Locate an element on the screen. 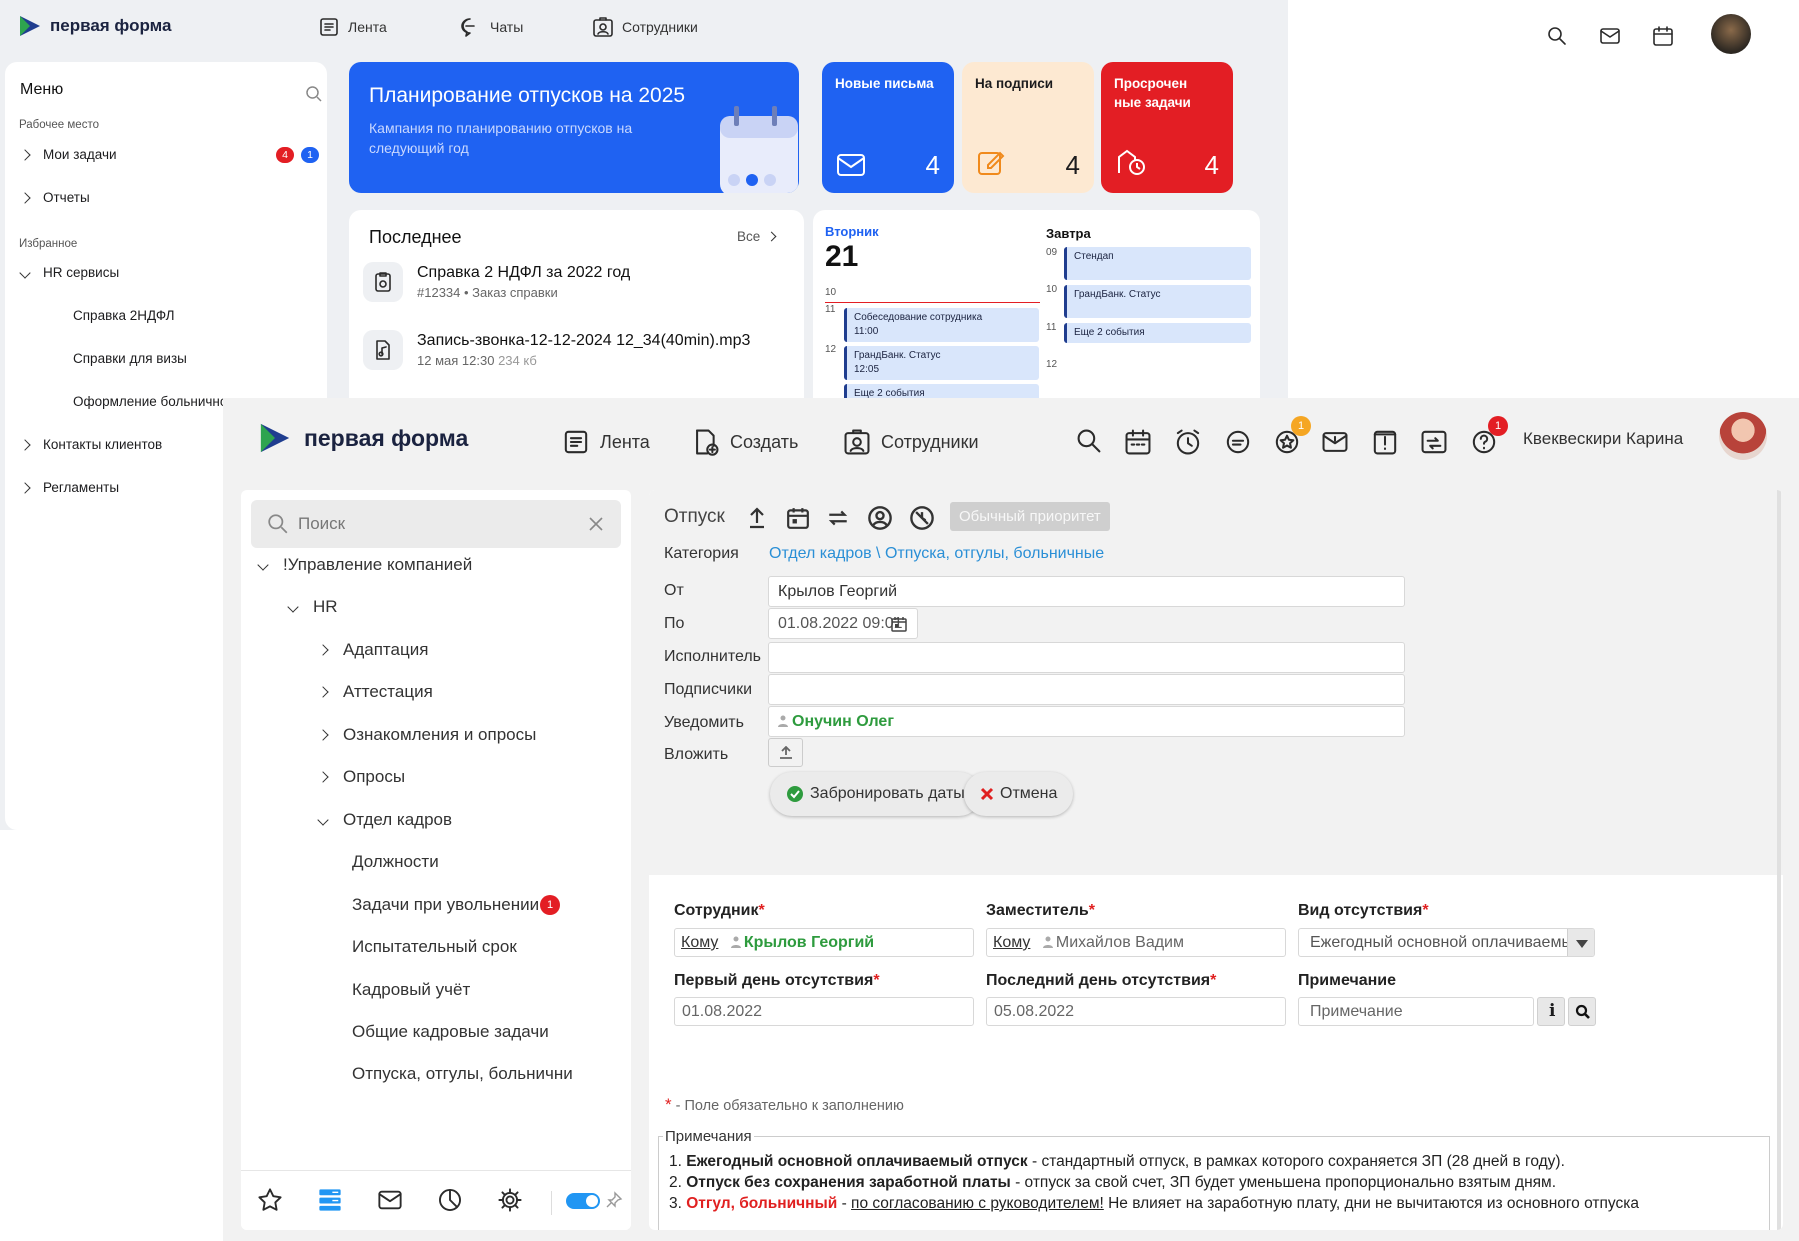 The height and width of the screenshot is (1241, 1799). menu-client-contacts: Контакты клиентов is located at coordinates (91, 444).